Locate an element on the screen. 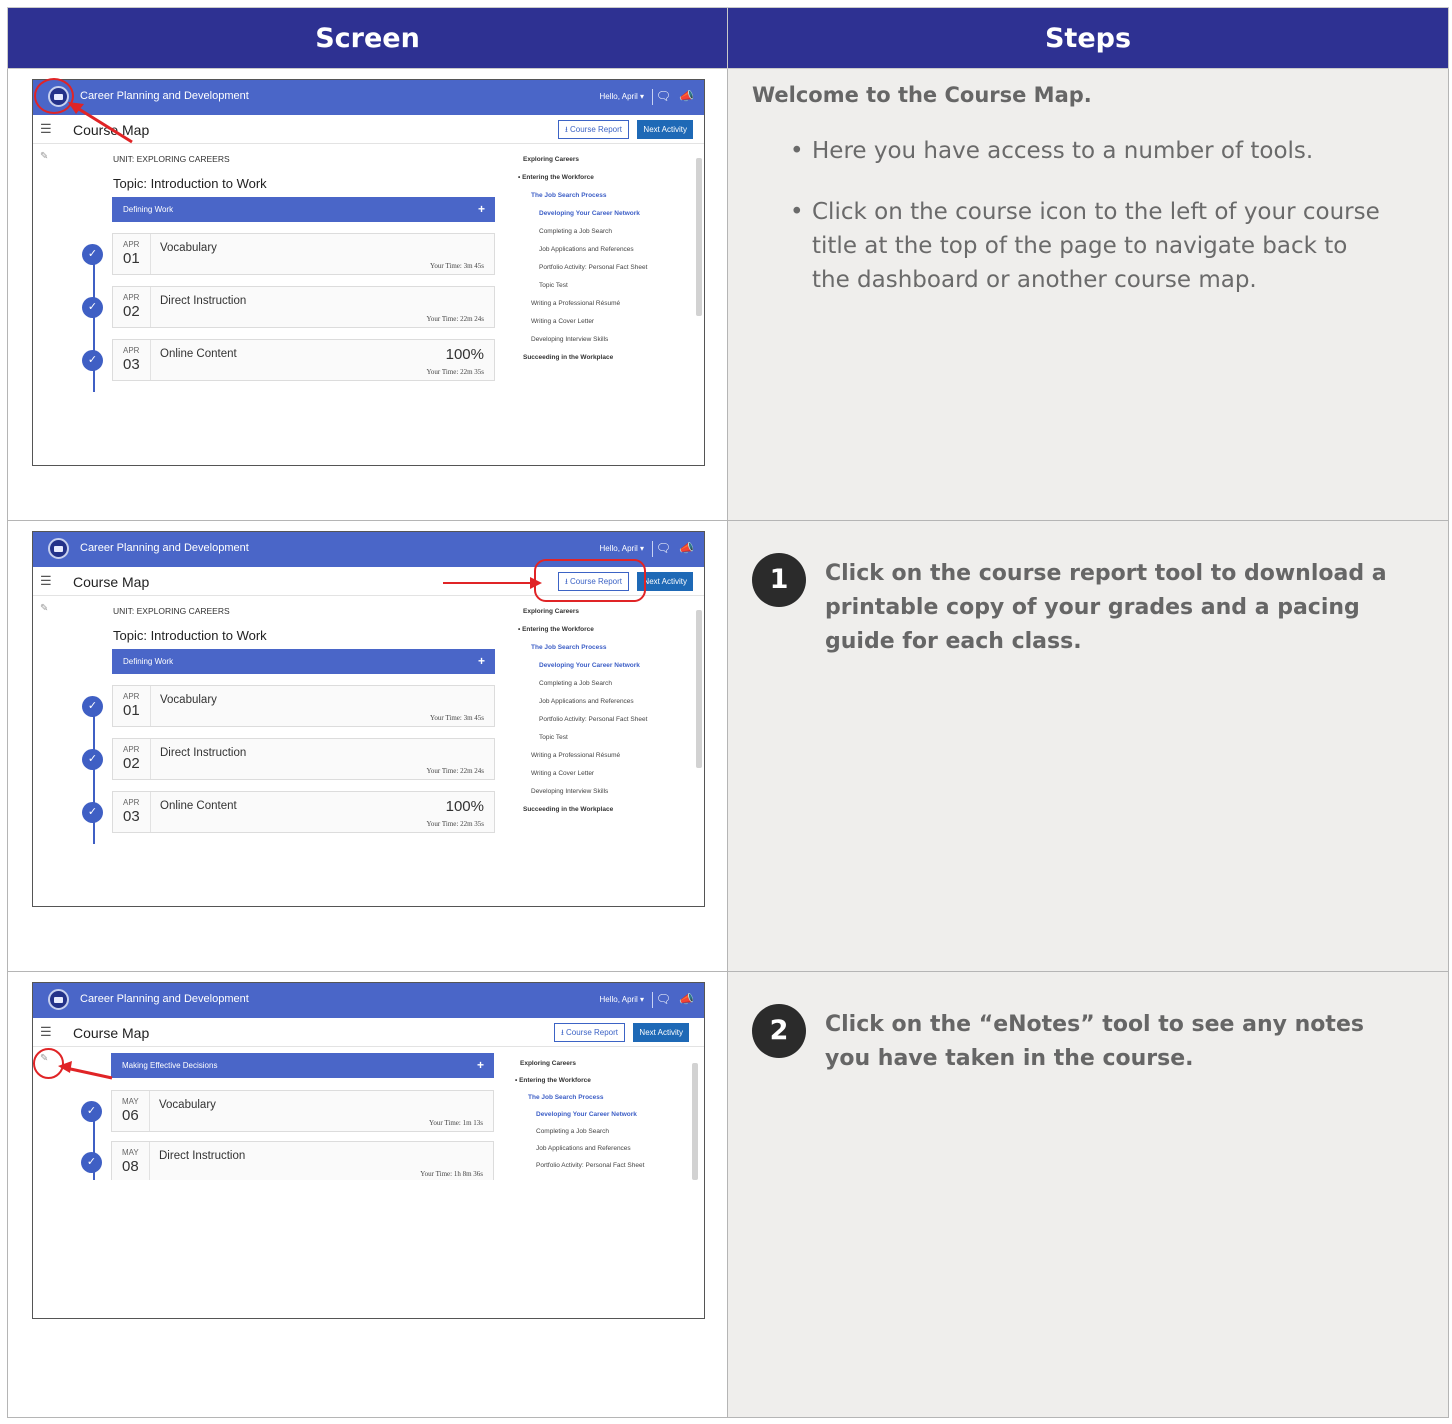 The image size is (1452, 1424). header-row: Screen Steps is located at coordinates (728, 38).